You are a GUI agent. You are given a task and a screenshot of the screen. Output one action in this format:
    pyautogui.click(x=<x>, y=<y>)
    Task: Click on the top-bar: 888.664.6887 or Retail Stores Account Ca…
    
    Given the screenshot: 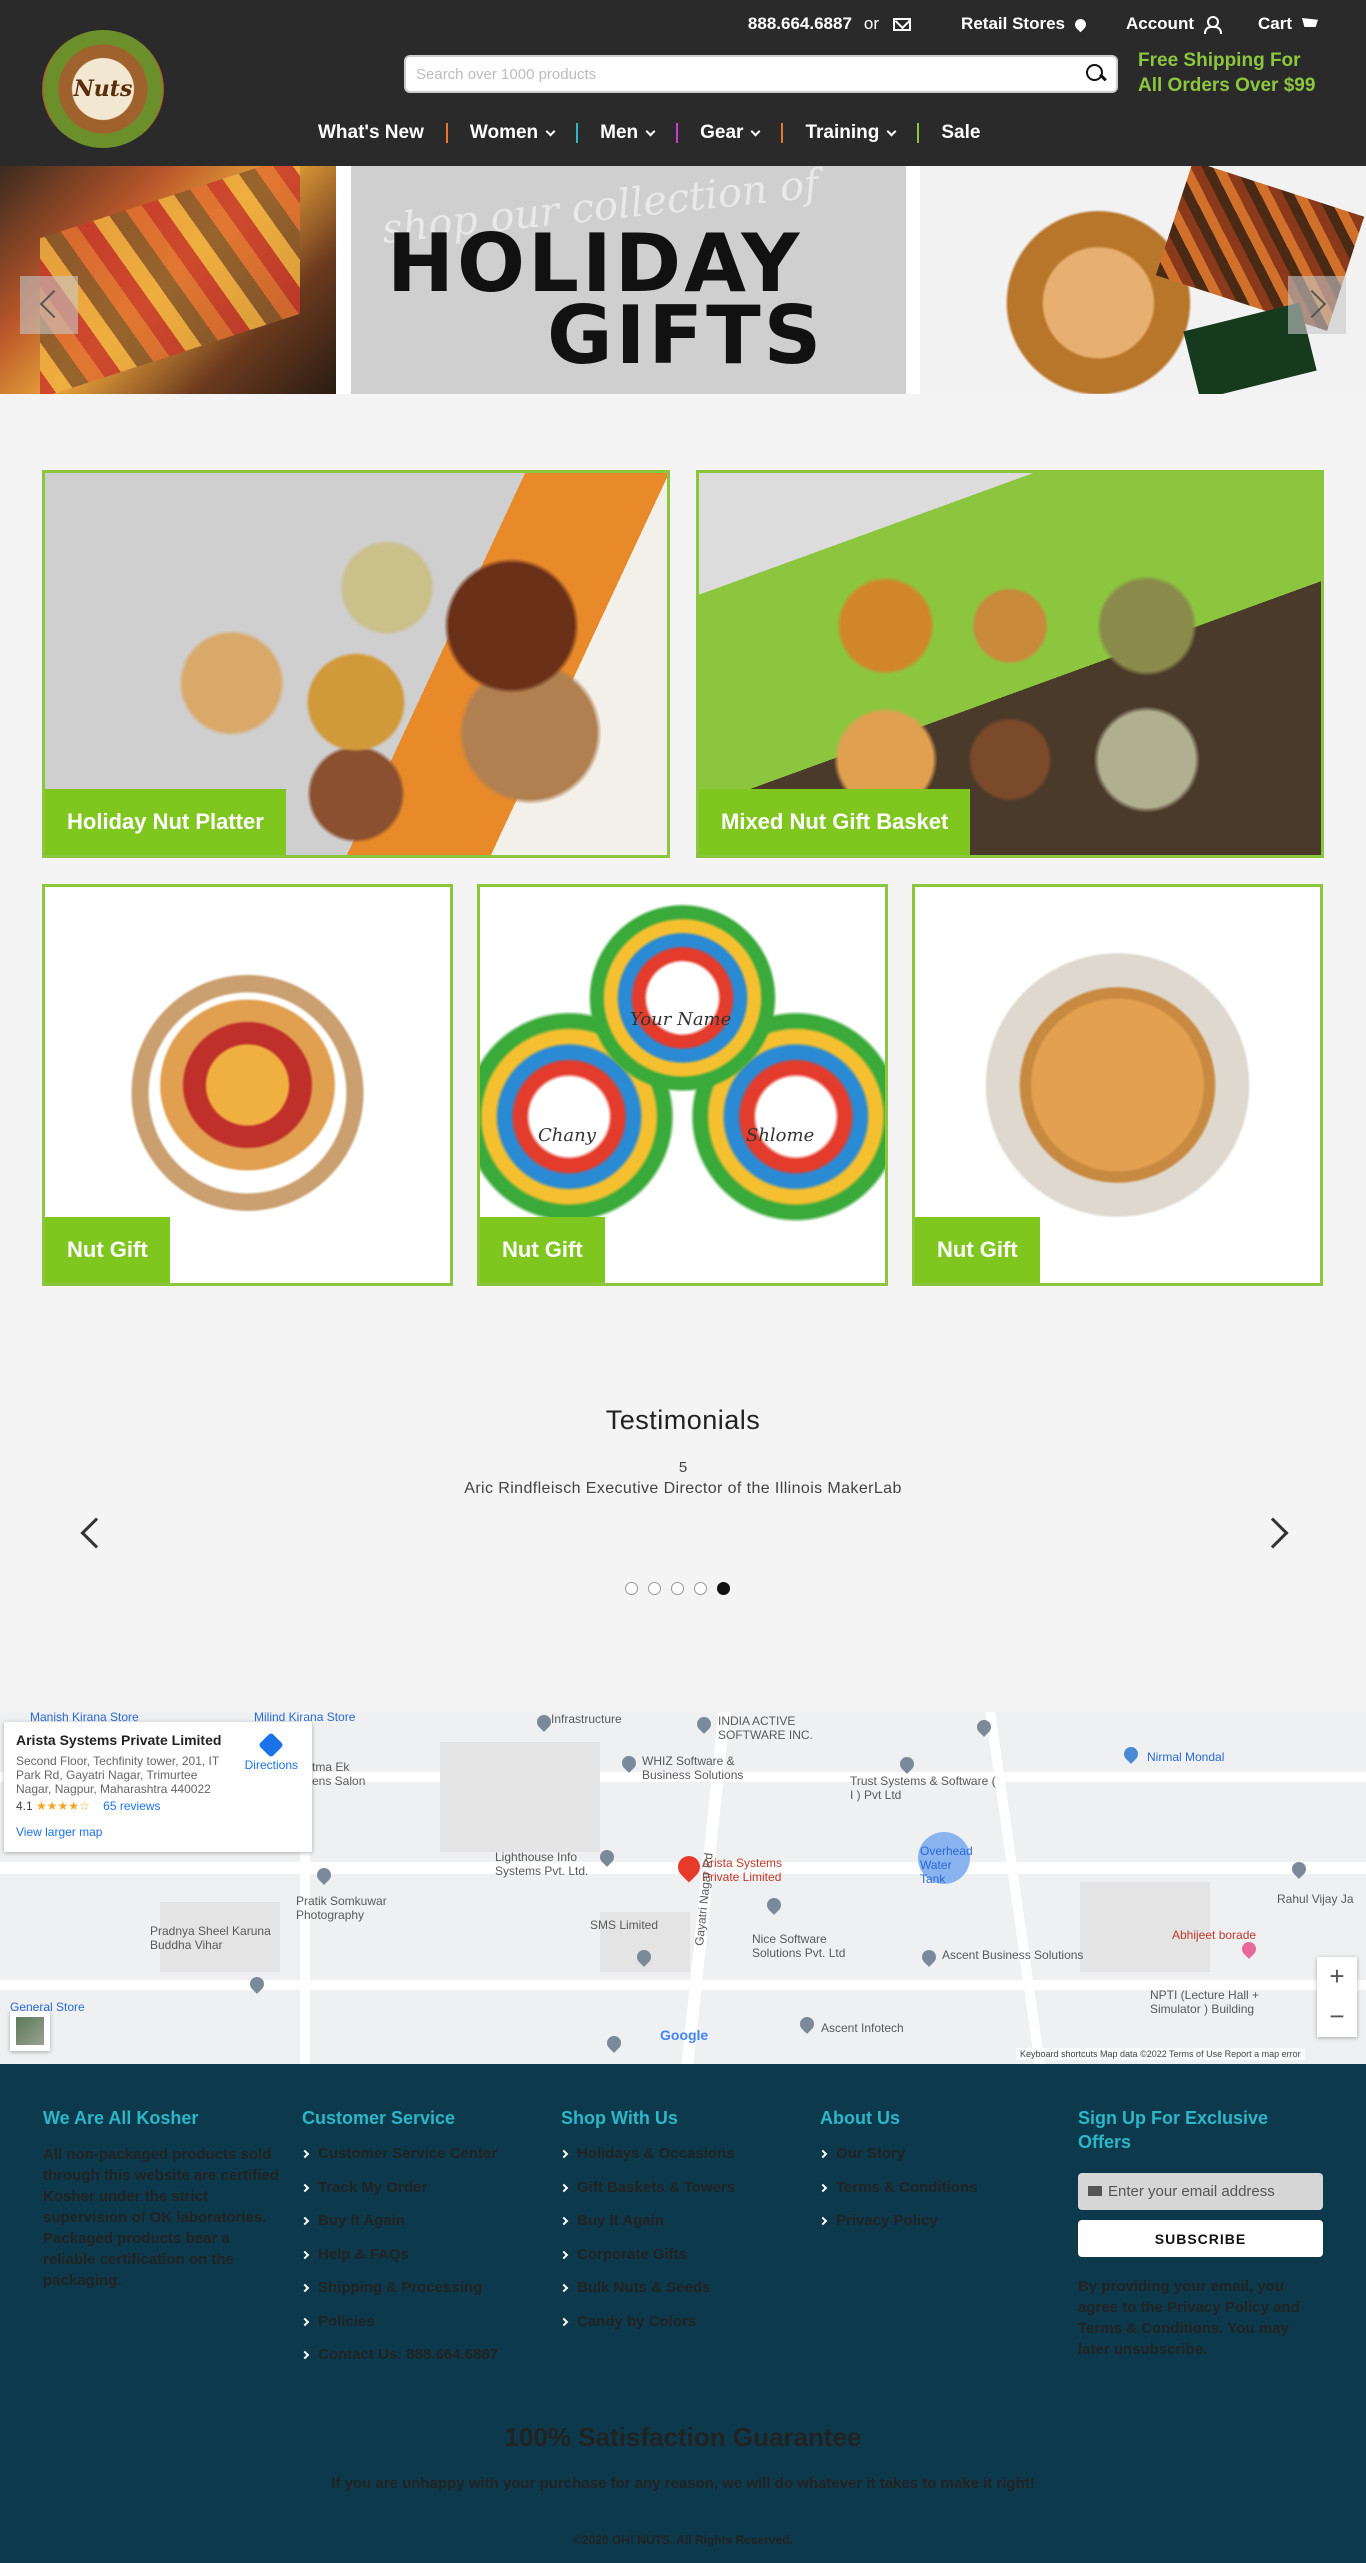 What is the action you would take?
    pyautogui.click(x=1033, y=24)
    